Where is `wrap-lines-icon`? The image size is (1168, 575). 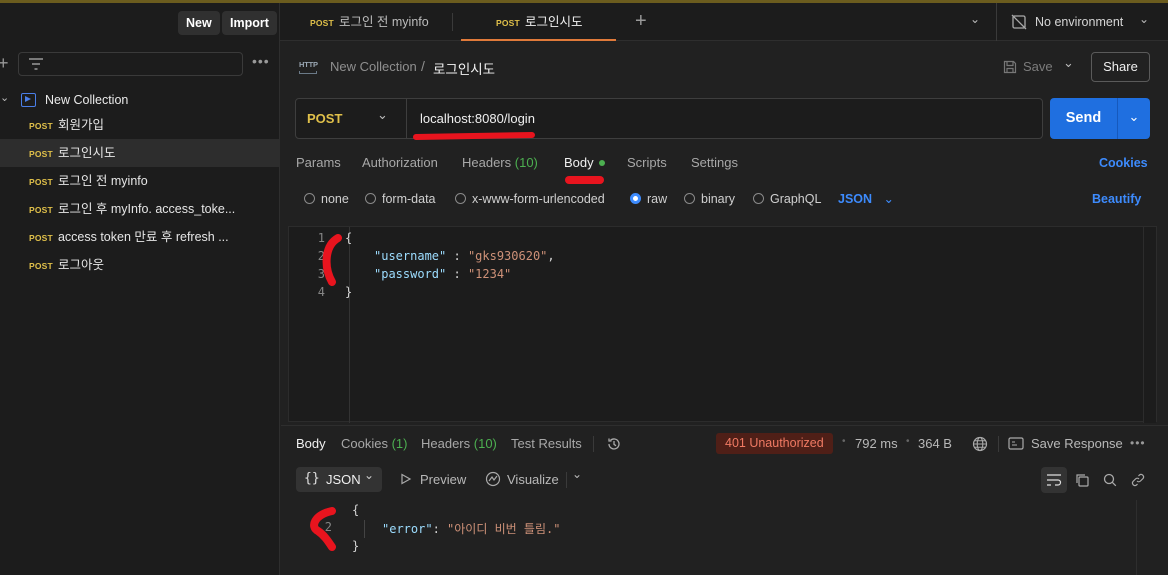
wrap-lines-icon is located at coordinates (1054, 480).